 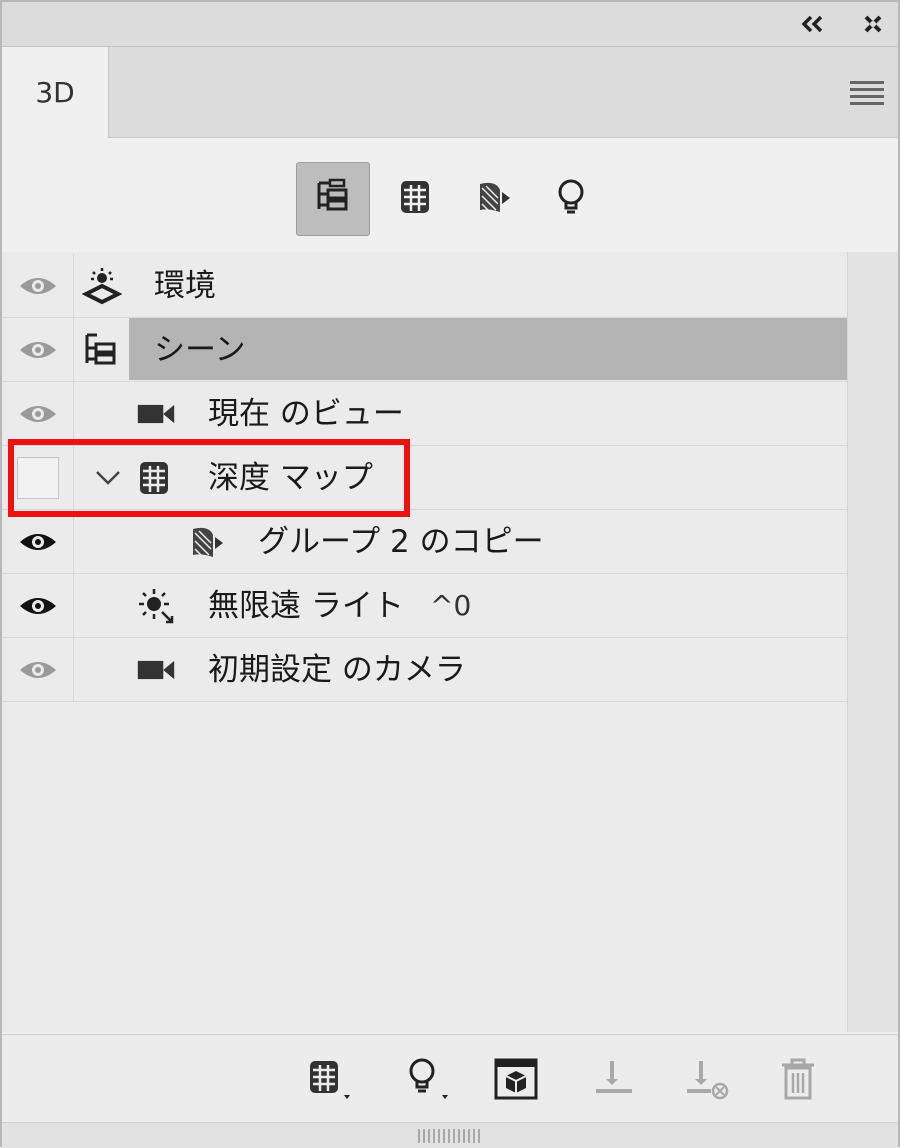 What do you see at coordinates (306, 414) in the screenshot?
I see `layer-label: 現在 のビュー` at bounding box center [306, 414].